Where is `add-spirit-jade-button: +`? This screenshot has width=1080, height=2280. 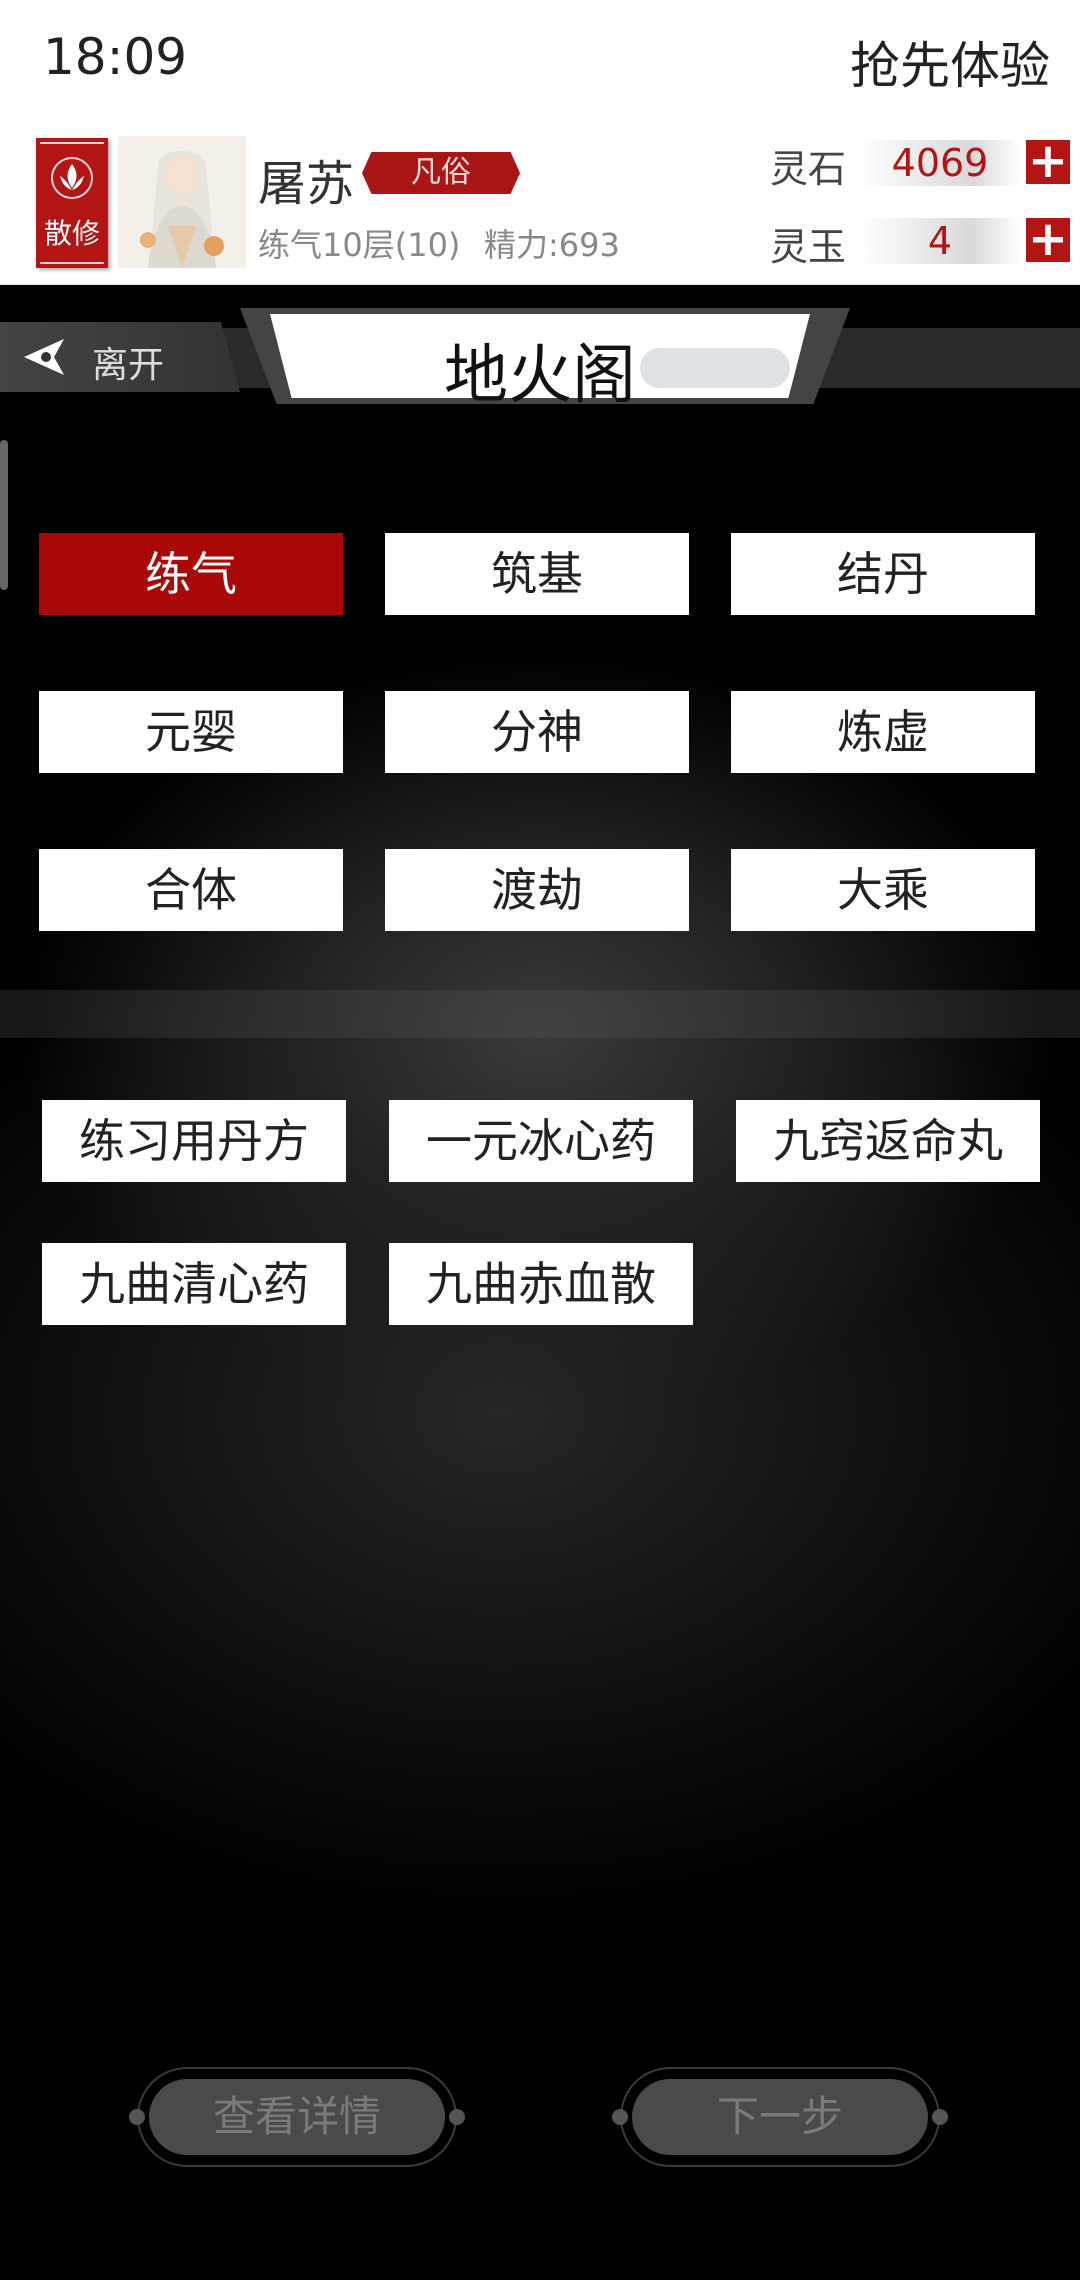
add-spirit-jade-button: + is located at coordinates (1048, 239).